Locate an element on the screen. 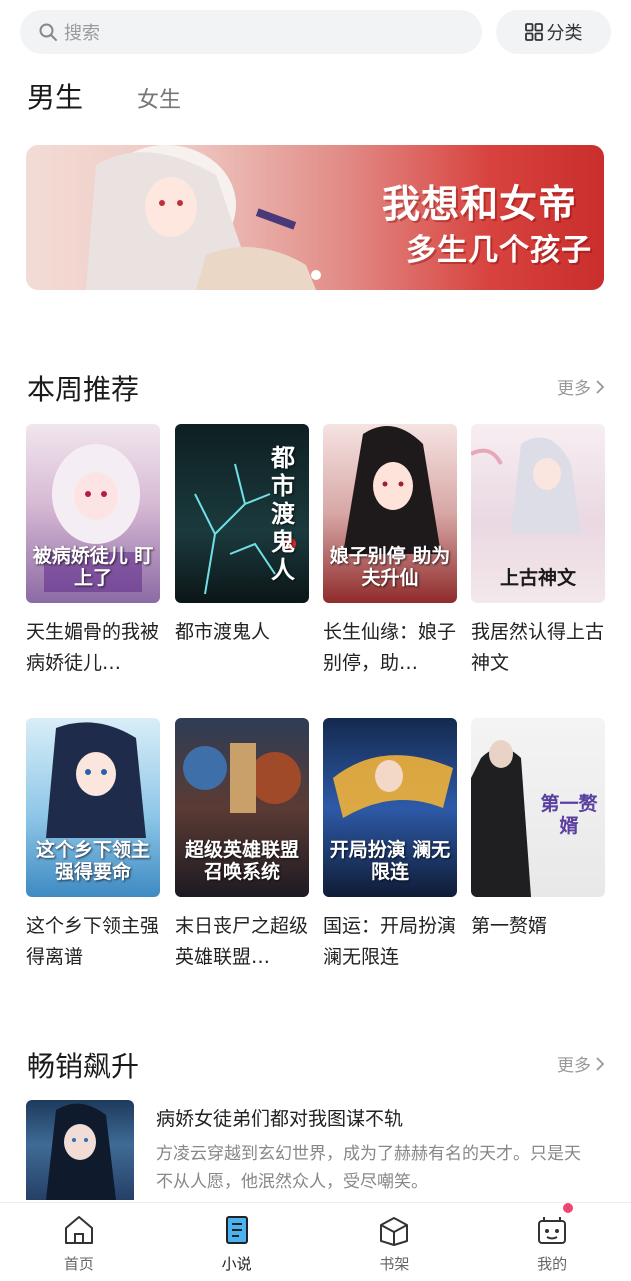 The height and width of the screenshot is (1281, 631). book-title: 都市渡鬼人 is located at coordinates (223, 632).